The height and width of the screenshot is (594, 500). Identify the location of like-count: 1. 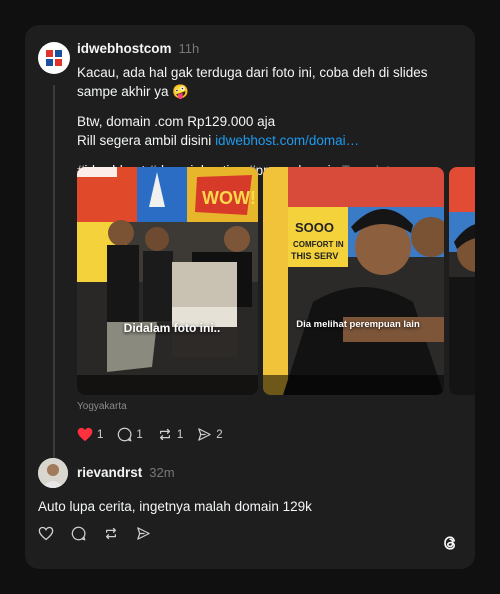
(100, 434).